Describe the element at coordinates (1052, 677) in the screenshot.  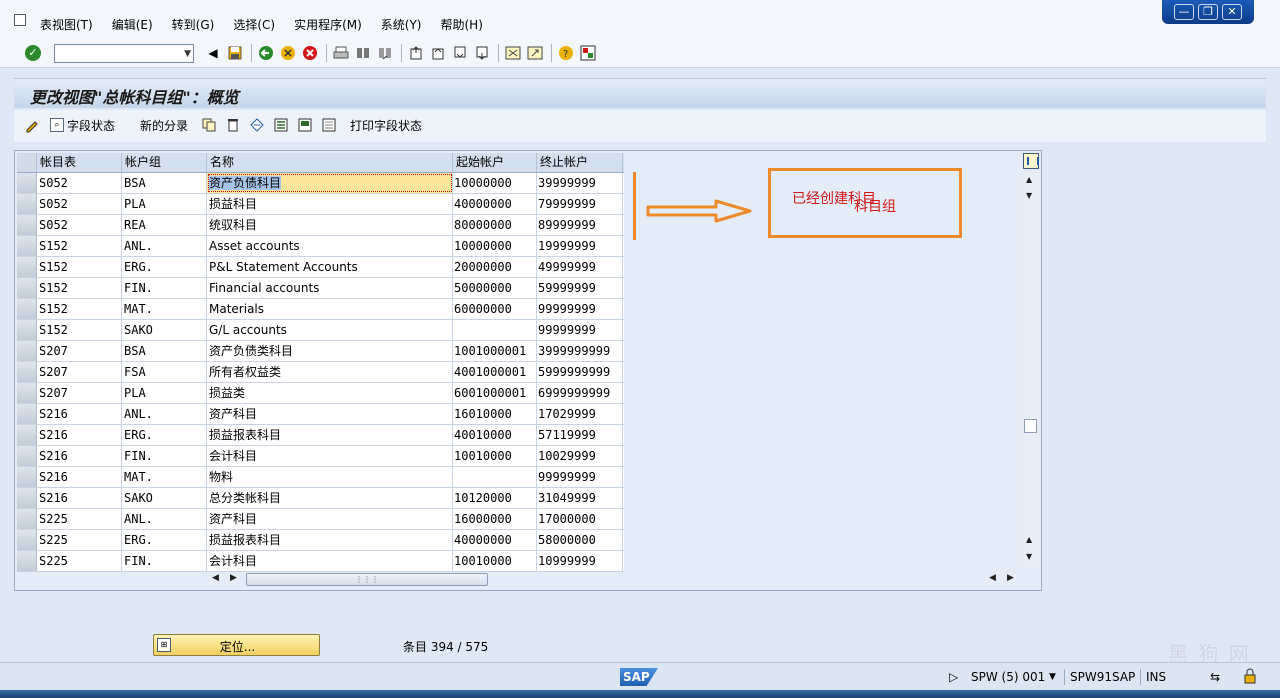
I see `system-info-dropdown-icon: ▼` at that location.